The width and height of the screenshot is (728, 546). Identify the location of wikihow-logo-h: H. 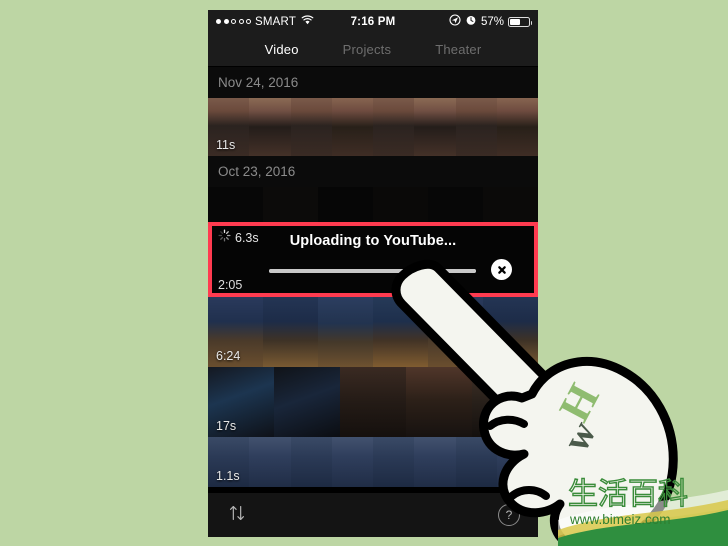
(578, 402).